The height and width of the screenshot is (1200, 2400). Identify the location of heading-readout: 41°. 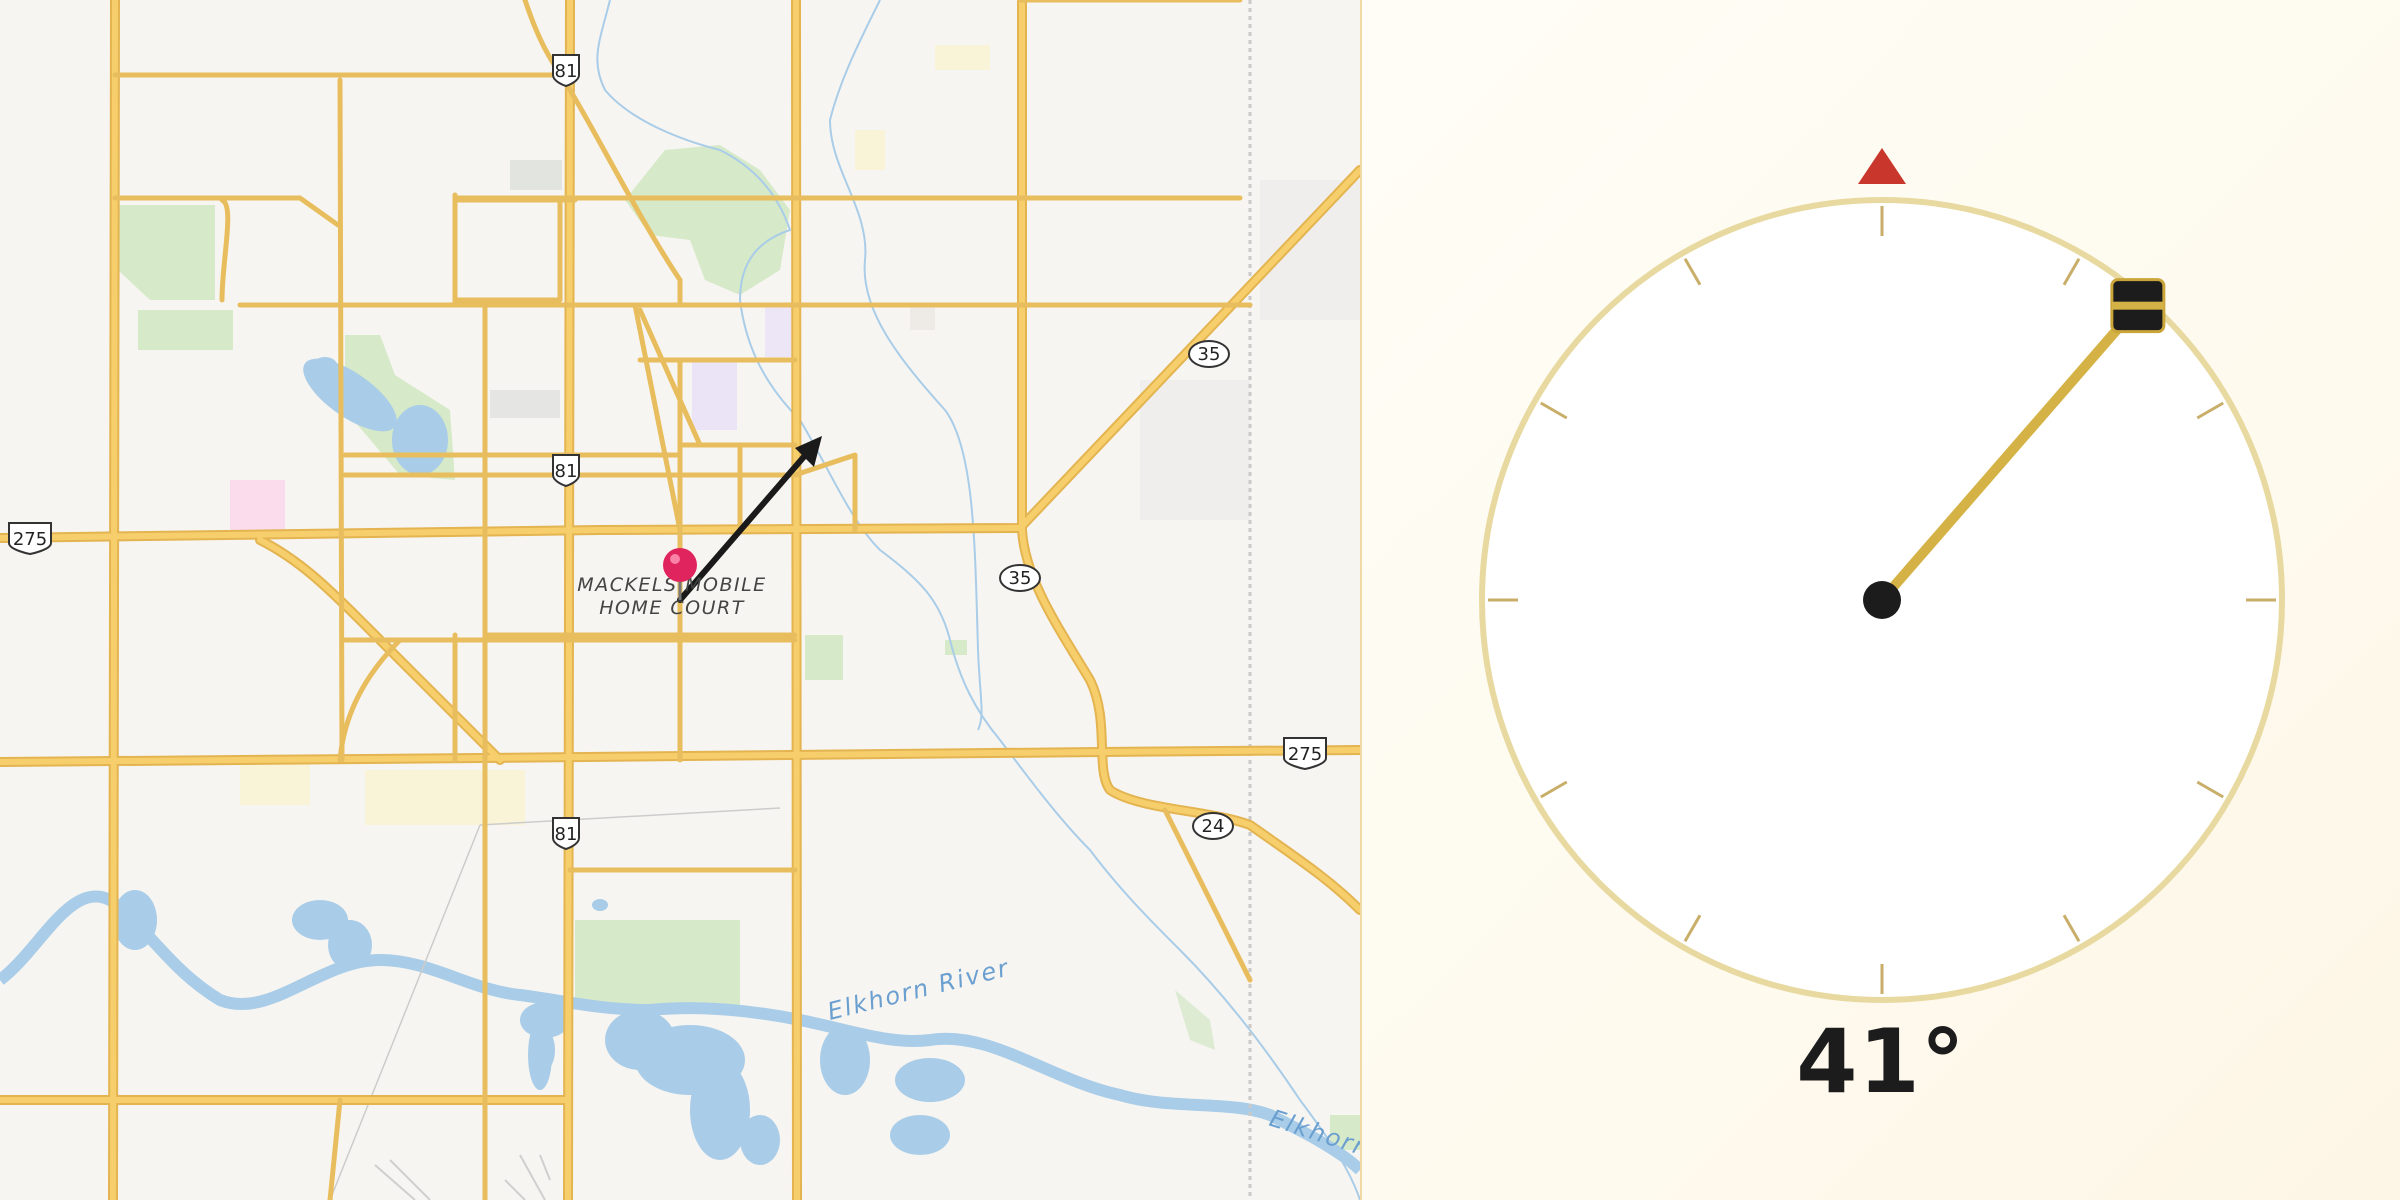
(1881, 1061).